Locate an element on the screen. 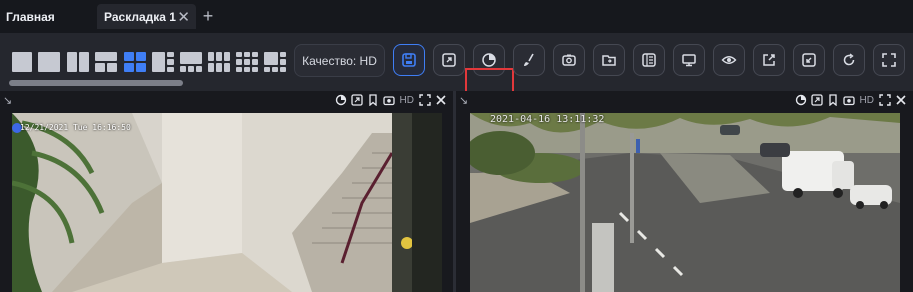 The image size is (913, 292). refresh-button is located at coordinates (849, 60).